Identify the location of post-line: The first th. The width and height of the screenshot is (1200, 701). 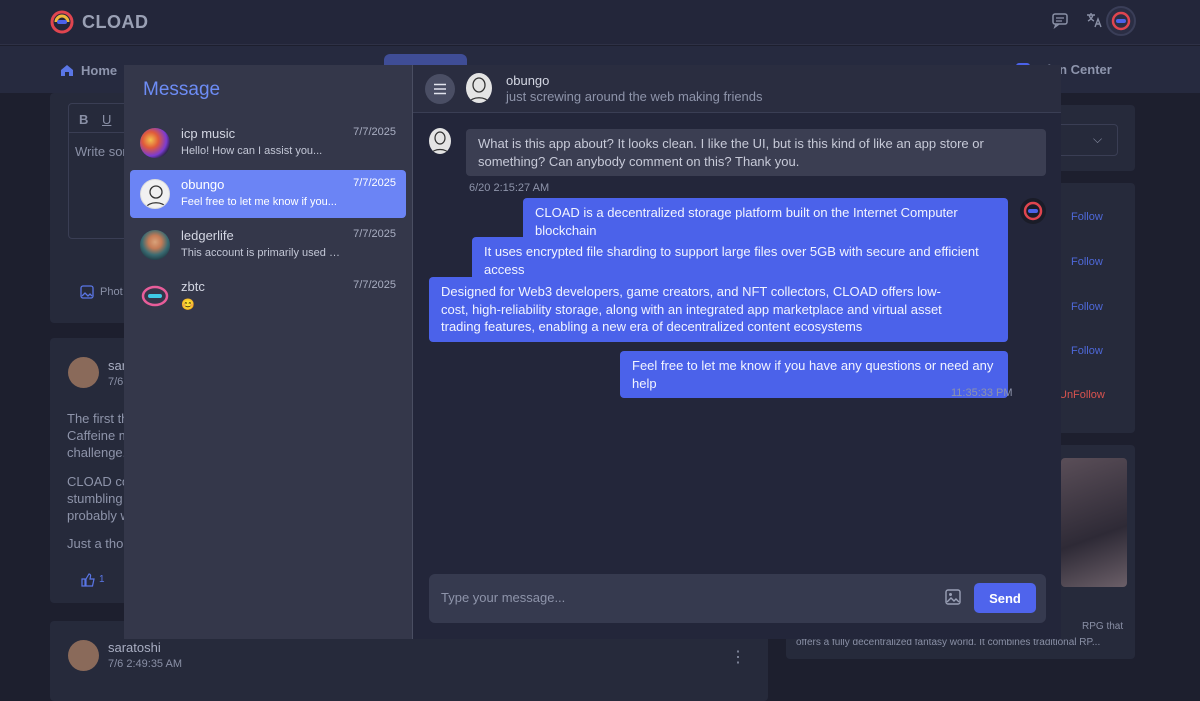
(98, 418).